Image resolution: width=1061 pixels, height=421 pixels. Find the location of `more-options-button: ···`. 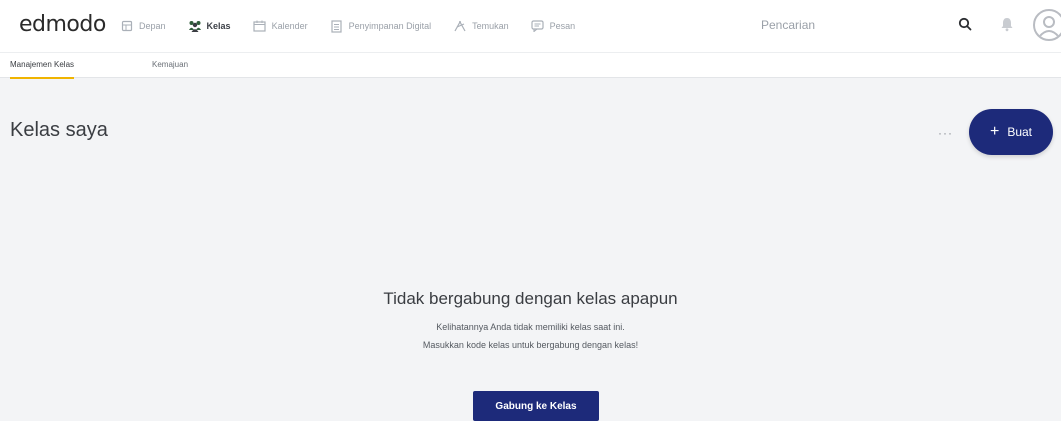

more-options-button: ··· is located at coordinates (945, 133).